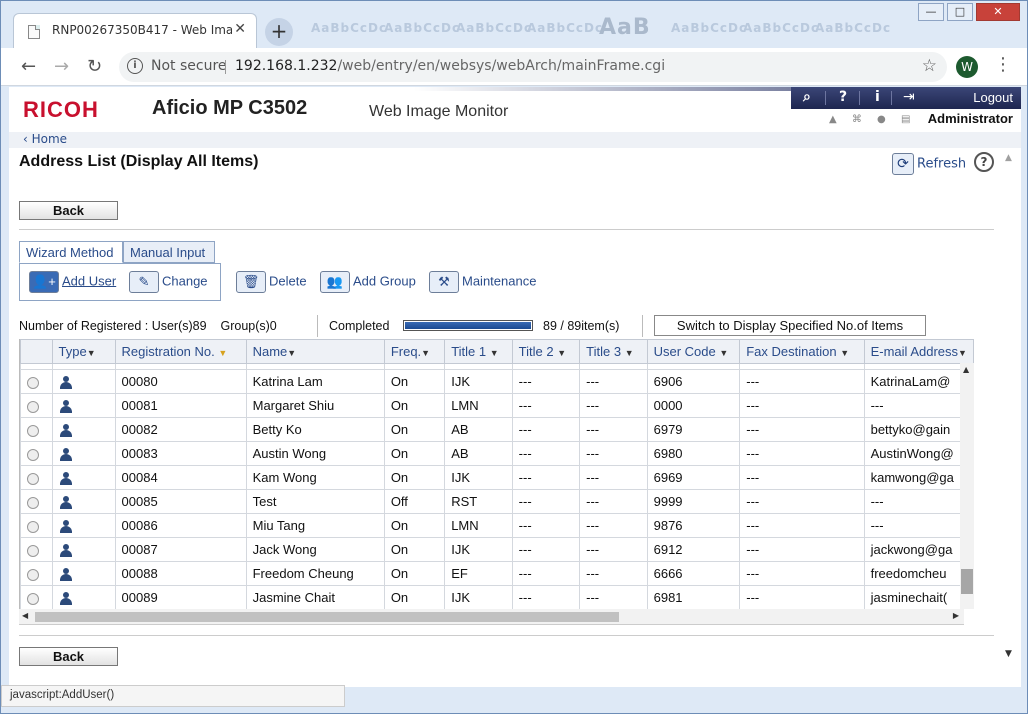 The width and height of the screenshot is (1028, 714). What do you see at coordinates (28, 66) in the screenshot?
I see `back-arrow-icon: ←` at bounding box center [28, 66].